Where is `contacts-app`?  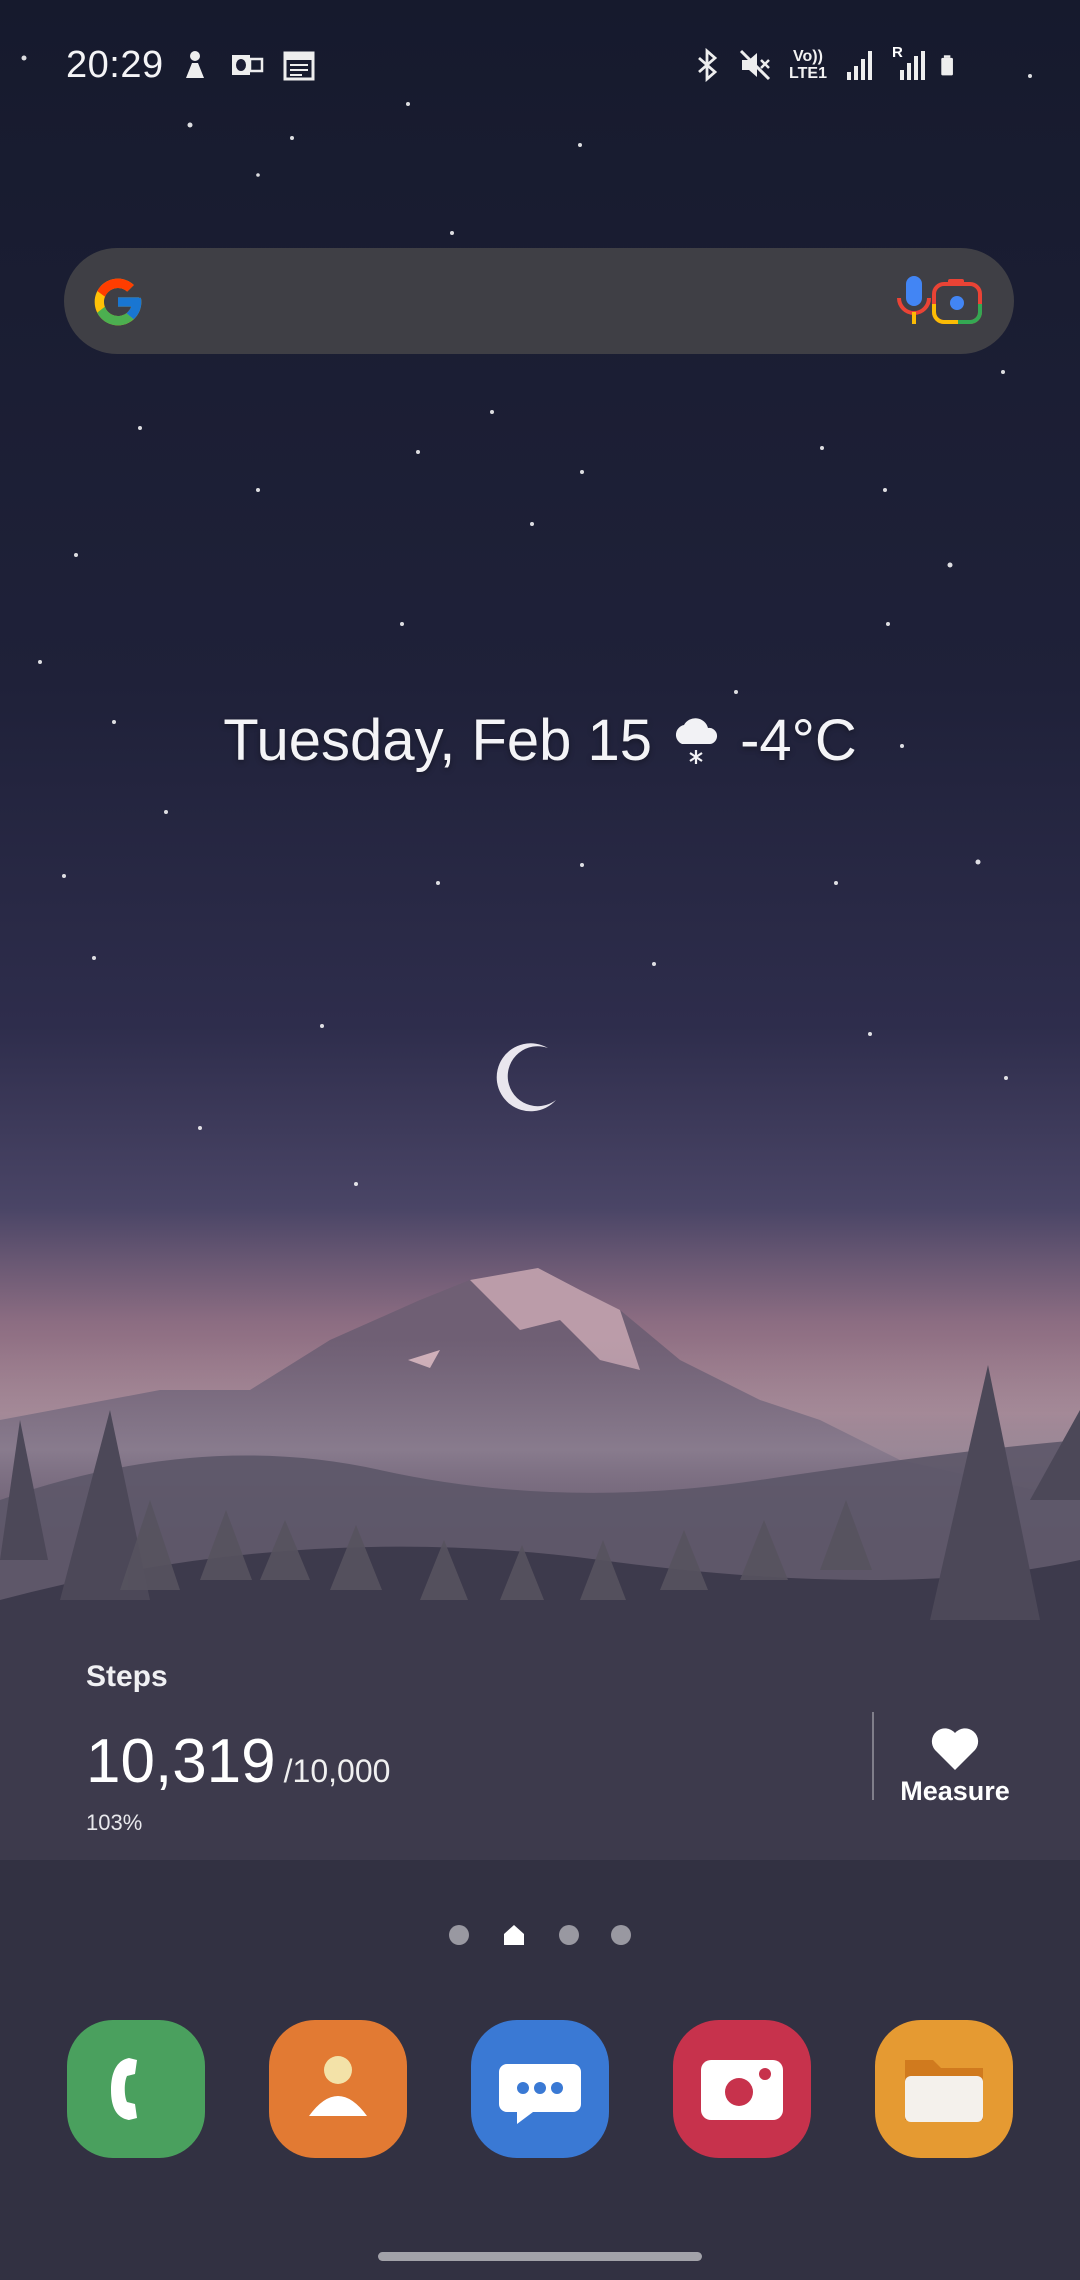
contacts-app is located at coordinates (338, 2089).